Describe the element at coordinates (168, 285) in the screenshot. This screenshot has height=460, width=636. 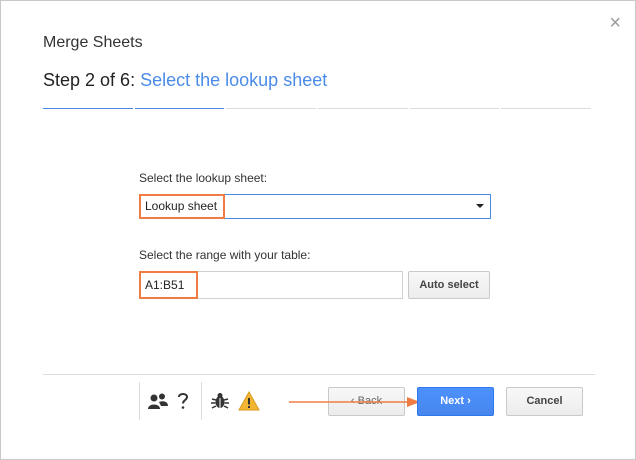
I see `range-input-value: A1:B51` at that location.